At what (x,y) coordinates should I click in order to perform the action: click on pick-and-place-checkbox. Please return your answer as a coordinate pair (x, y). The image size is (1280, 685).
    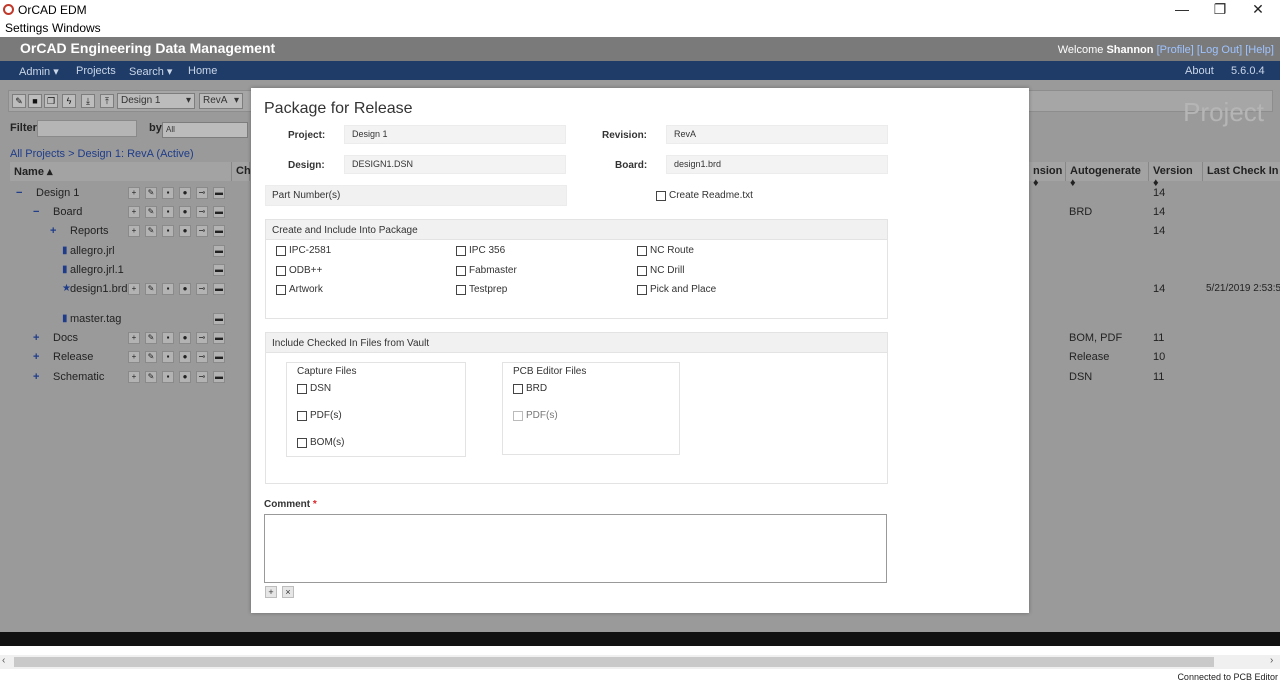
    Looking at the image, I should click on (642, 290).